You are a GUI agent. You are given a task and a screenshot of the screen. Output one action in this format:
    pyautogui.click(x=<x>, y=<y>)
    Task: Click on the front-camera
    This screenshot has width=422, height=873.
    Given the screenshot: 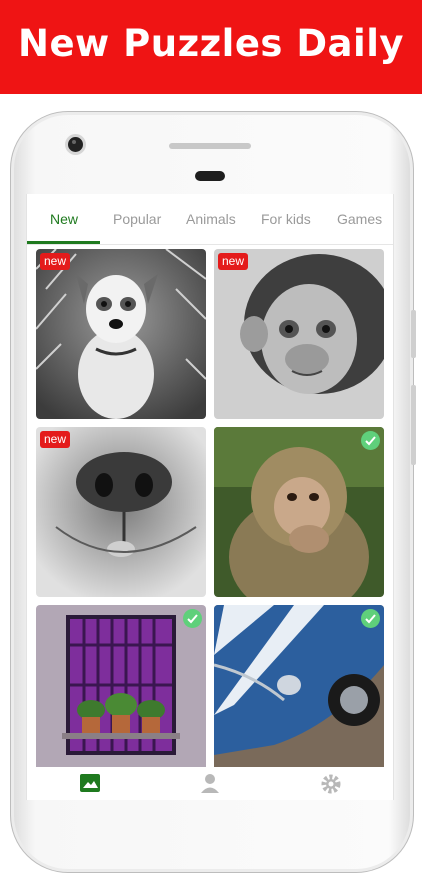 What is the action you would take?
    pyautogui.click(x=75, y=144)
    